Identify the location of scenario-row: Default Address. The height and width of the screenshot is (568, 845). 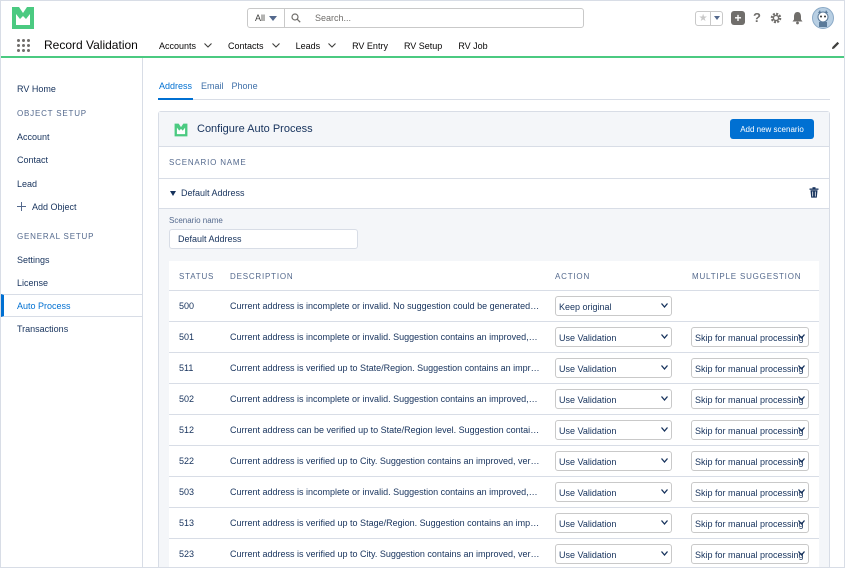
(494, 193).